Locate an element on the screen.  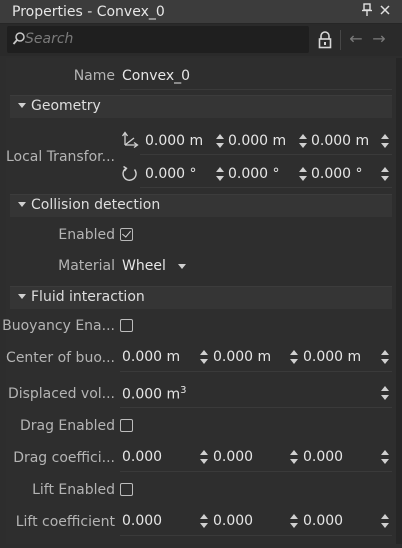
drag-coefficient-underline is located at coordinates (256, 471).